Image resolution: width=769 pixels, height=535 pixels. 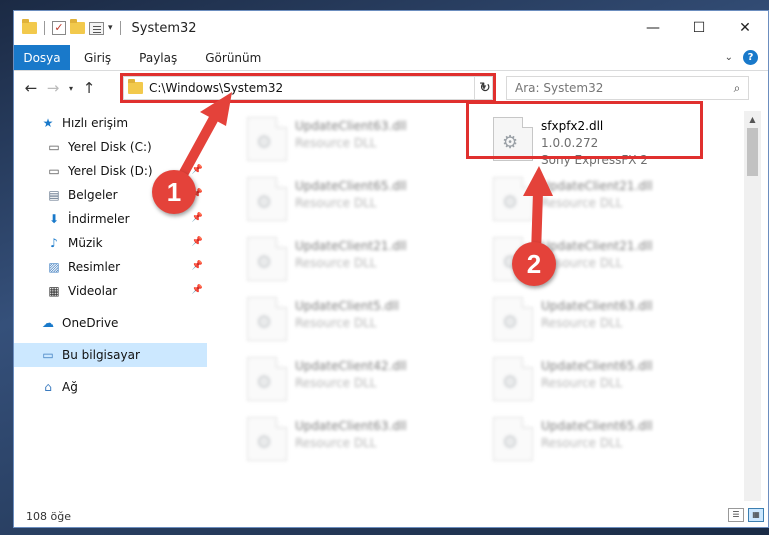 I want to click on refresh-button: ↻, so click(x=485, y=88).